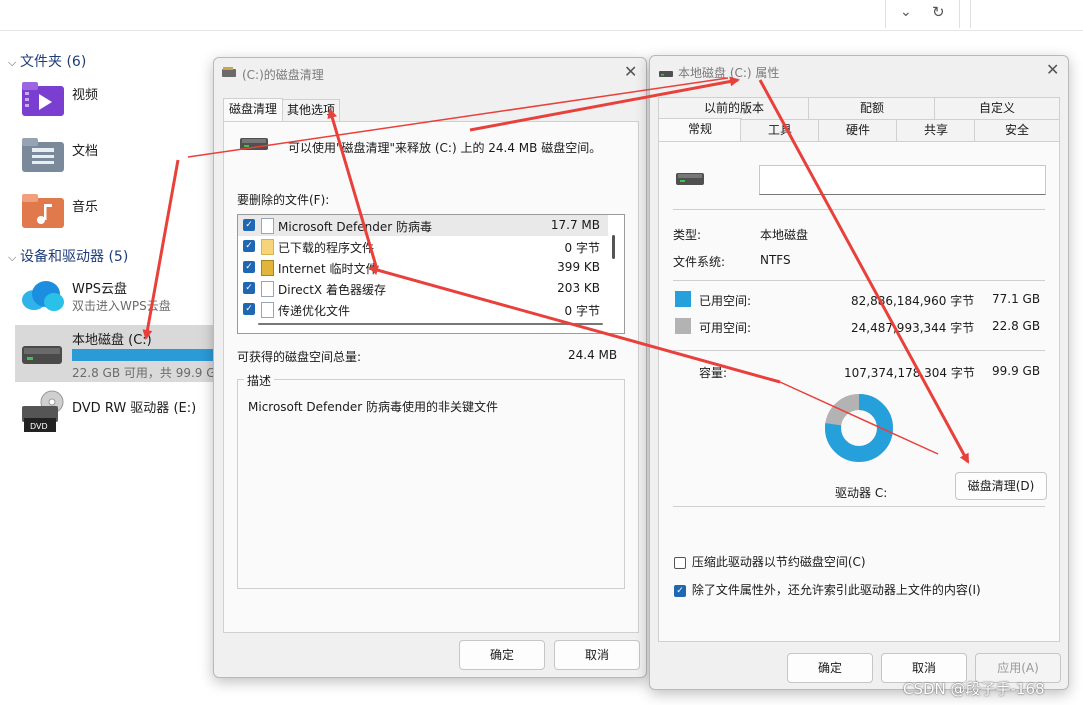 This screenshot has width=1083, height=705. I want to click on watermark: CSDN @段子手-168, so click(974, 689).